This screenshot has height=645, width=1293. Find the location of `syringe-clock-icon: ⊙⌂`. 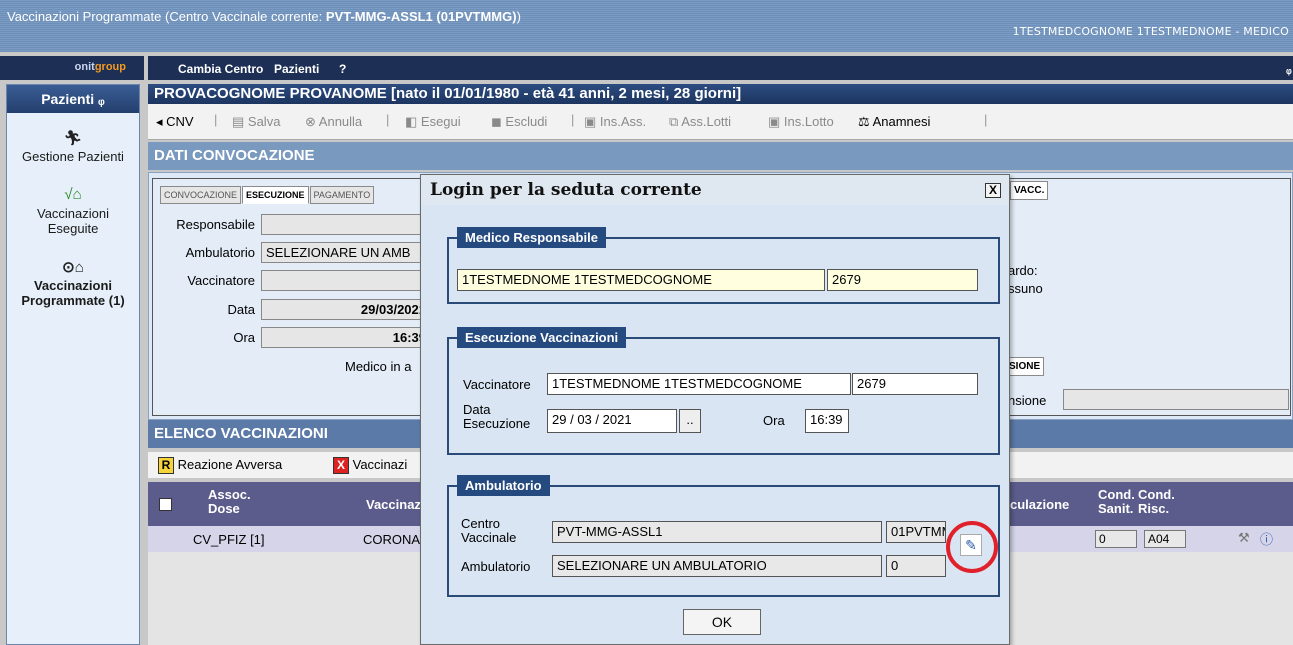

syringe-clock-icon: ⊙⌂ is located at coordinates (73, 267).